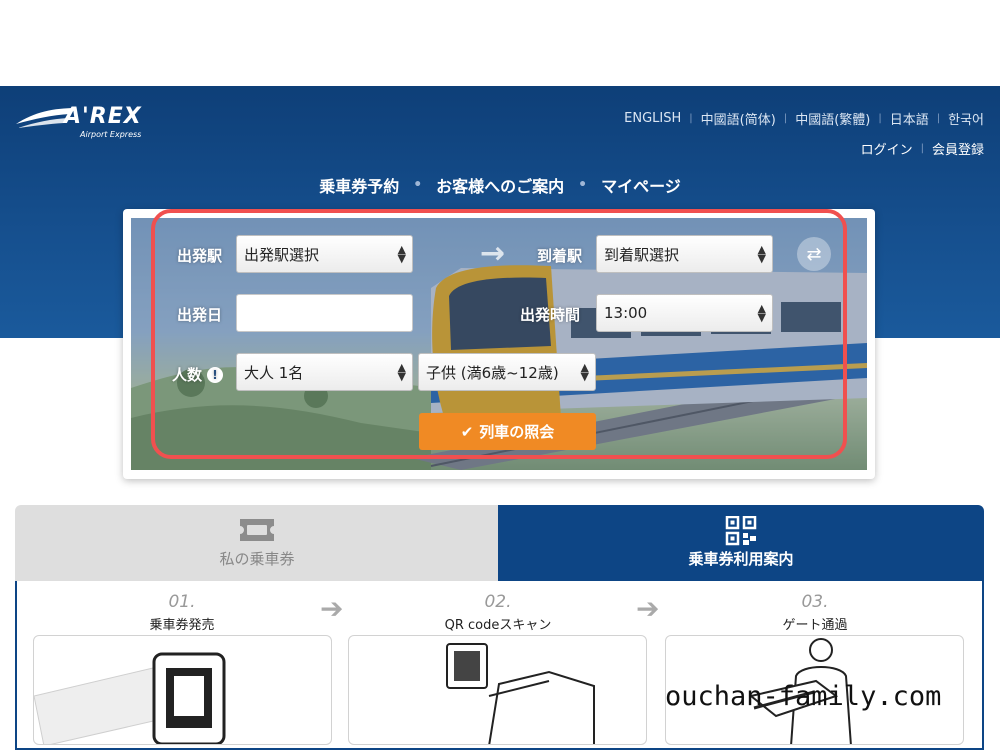 The width and height of the screenshot is (1000, 750). I want to click on swap-icon: ⇄, so click(814, 254).